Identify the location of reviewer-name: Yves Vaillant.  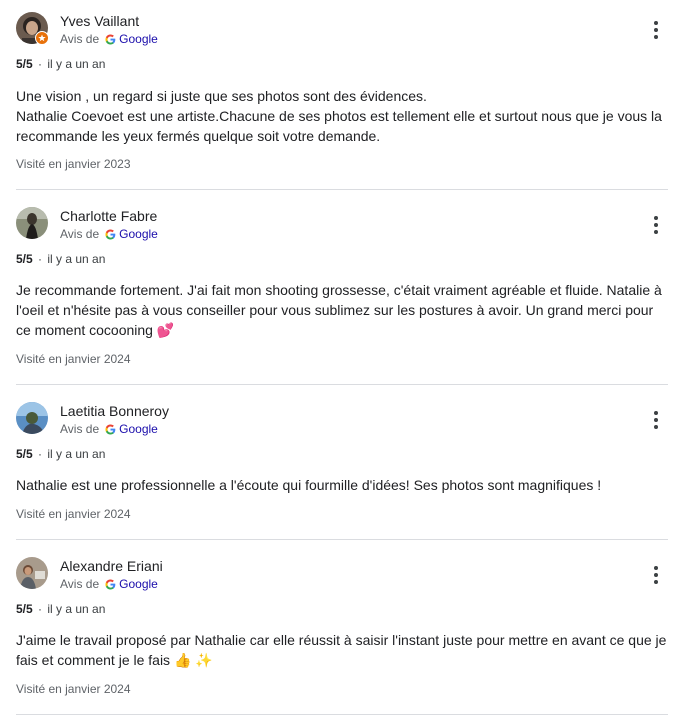
(99, 21).